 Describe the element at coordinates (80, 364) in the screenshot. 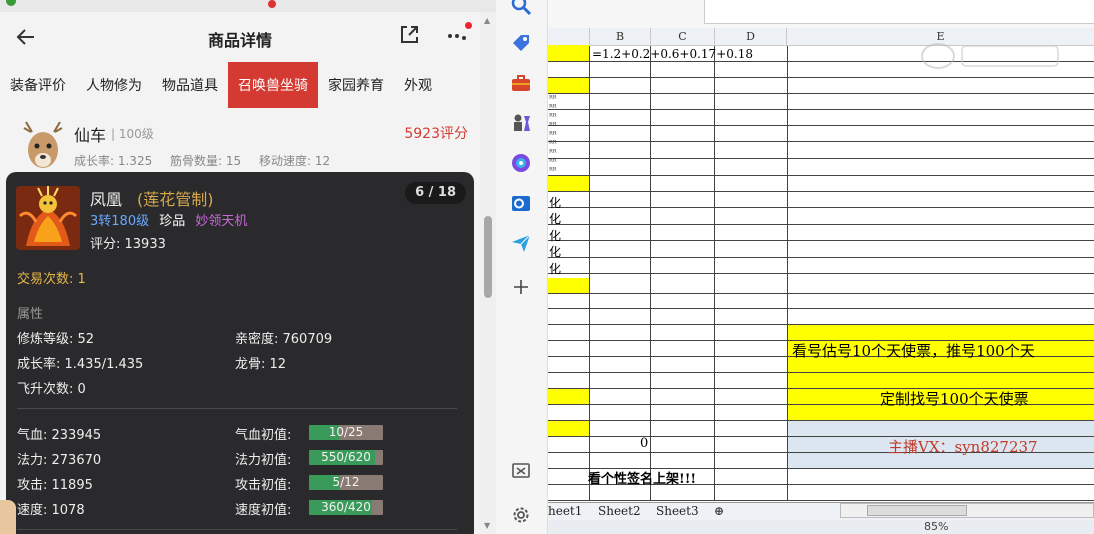

I see `attr-growth: 成长率: 1.435/1.435` at that location.